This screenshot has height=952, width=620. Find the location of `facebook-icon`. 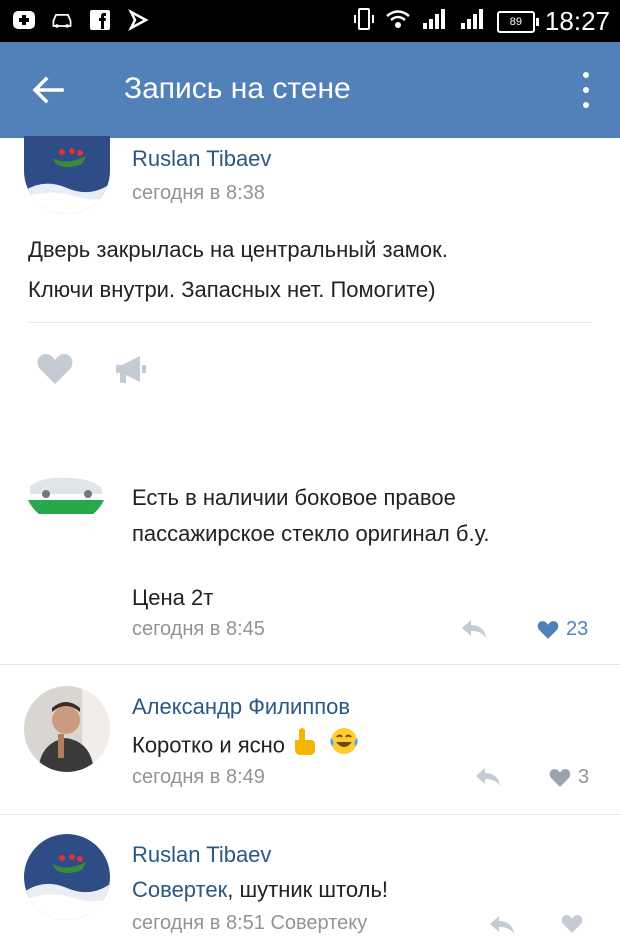

facebook-icon is located at coordinates (100, 20).